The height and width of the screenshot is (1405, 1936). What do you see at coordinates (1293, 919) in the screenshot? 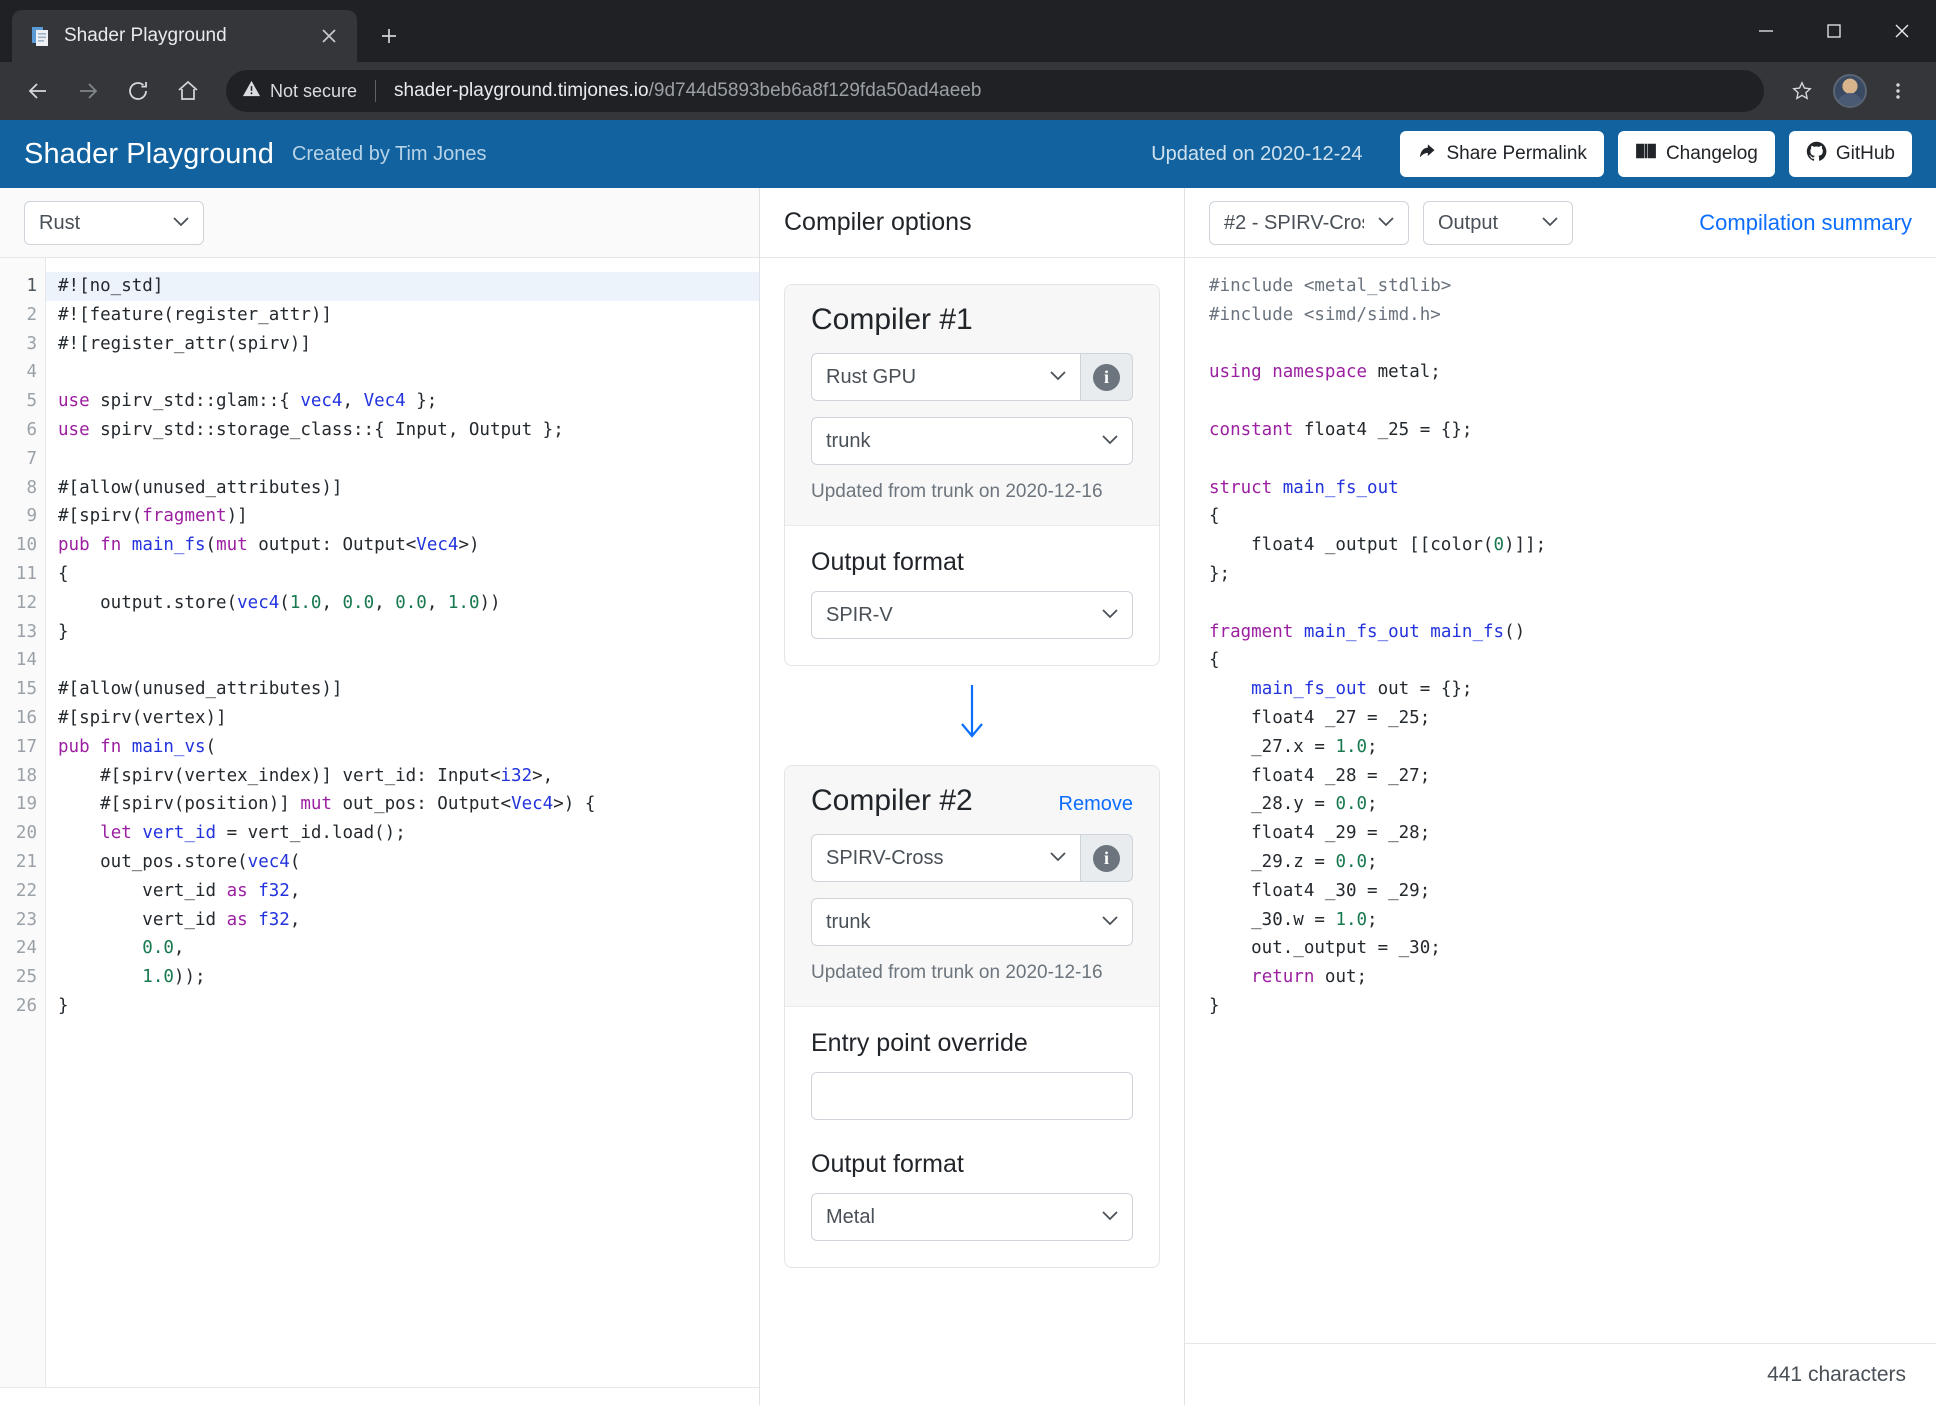
I see `output-code-line: _30.w = 1.0;` at bounding box center [1293, 919].